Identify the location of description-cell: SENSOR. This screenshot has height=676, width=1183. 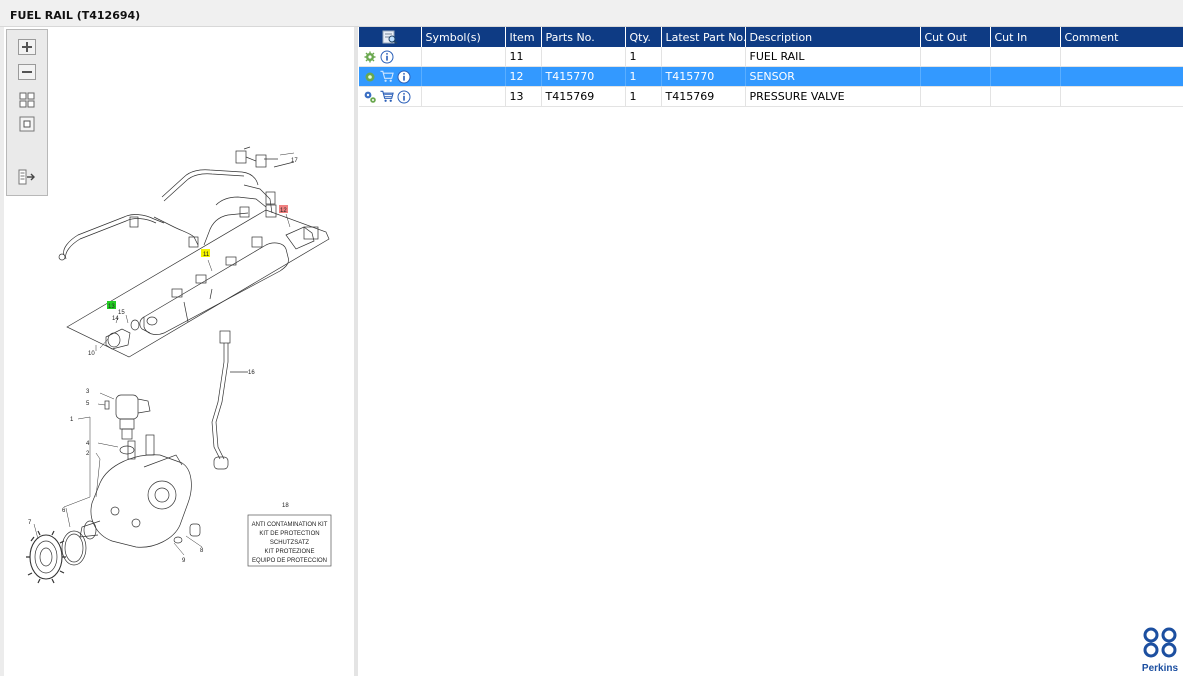
(833, 76).